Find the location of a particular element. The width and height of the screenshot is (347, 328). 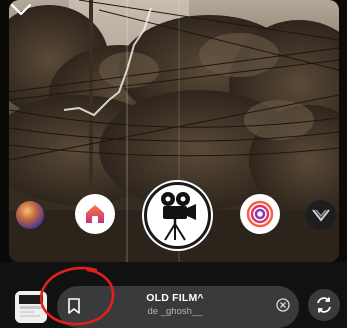

flip-camera-button is located at coordinates (324, 305).